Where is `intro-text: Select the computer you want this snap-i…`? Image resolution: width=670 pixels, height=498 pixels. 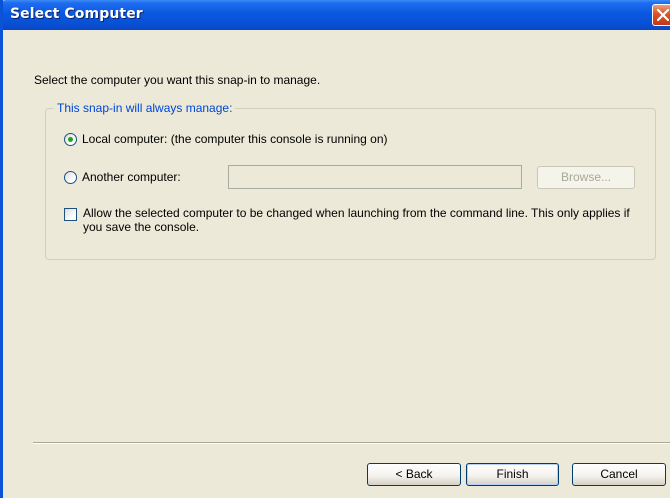
intro-text: Select the computer you want this snap-i… is located at coordinates (177, 80).